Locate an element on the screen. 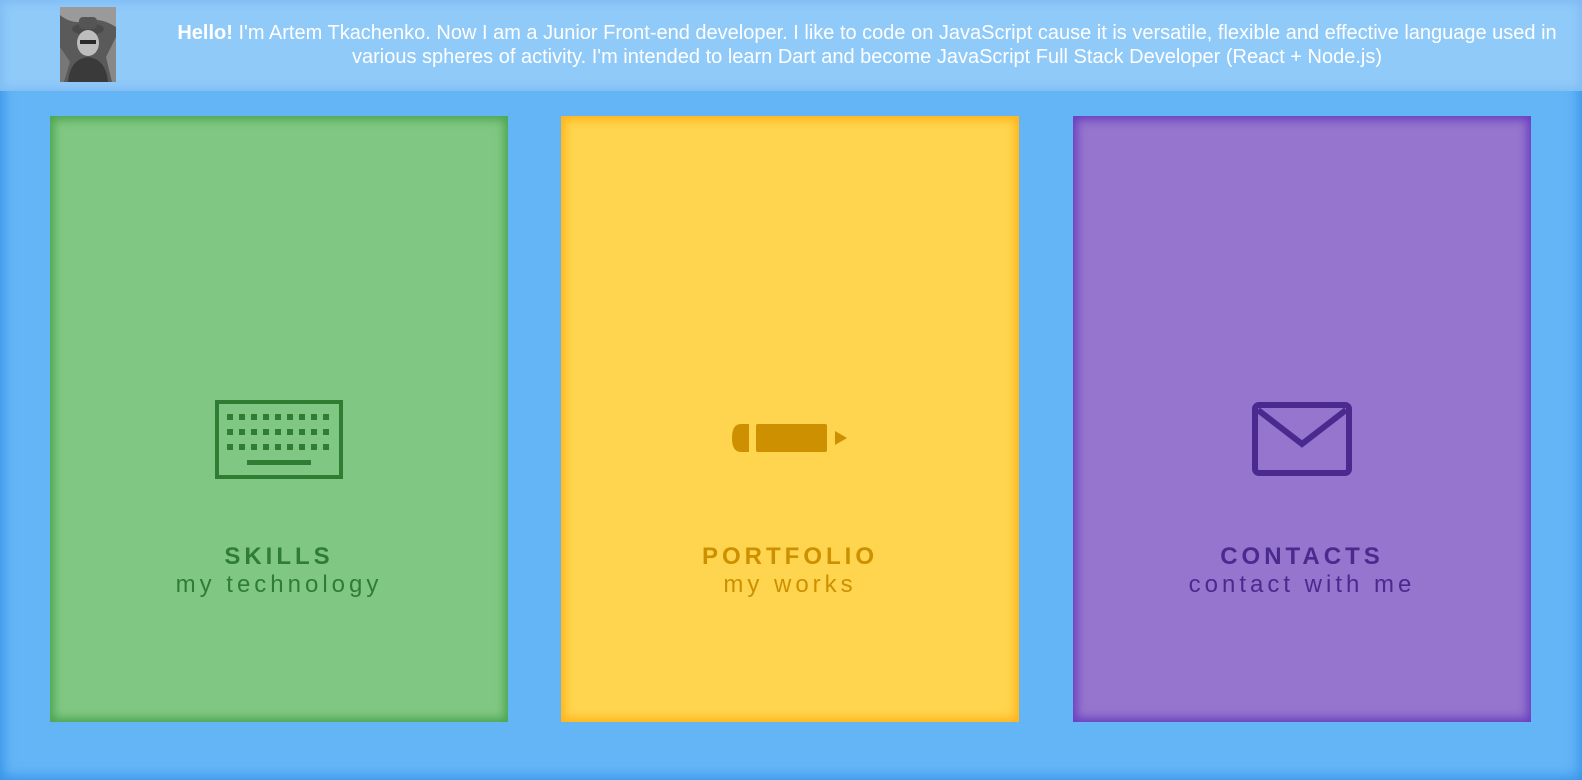  skills-title: SKILLS is located at coordinates (279, 556).